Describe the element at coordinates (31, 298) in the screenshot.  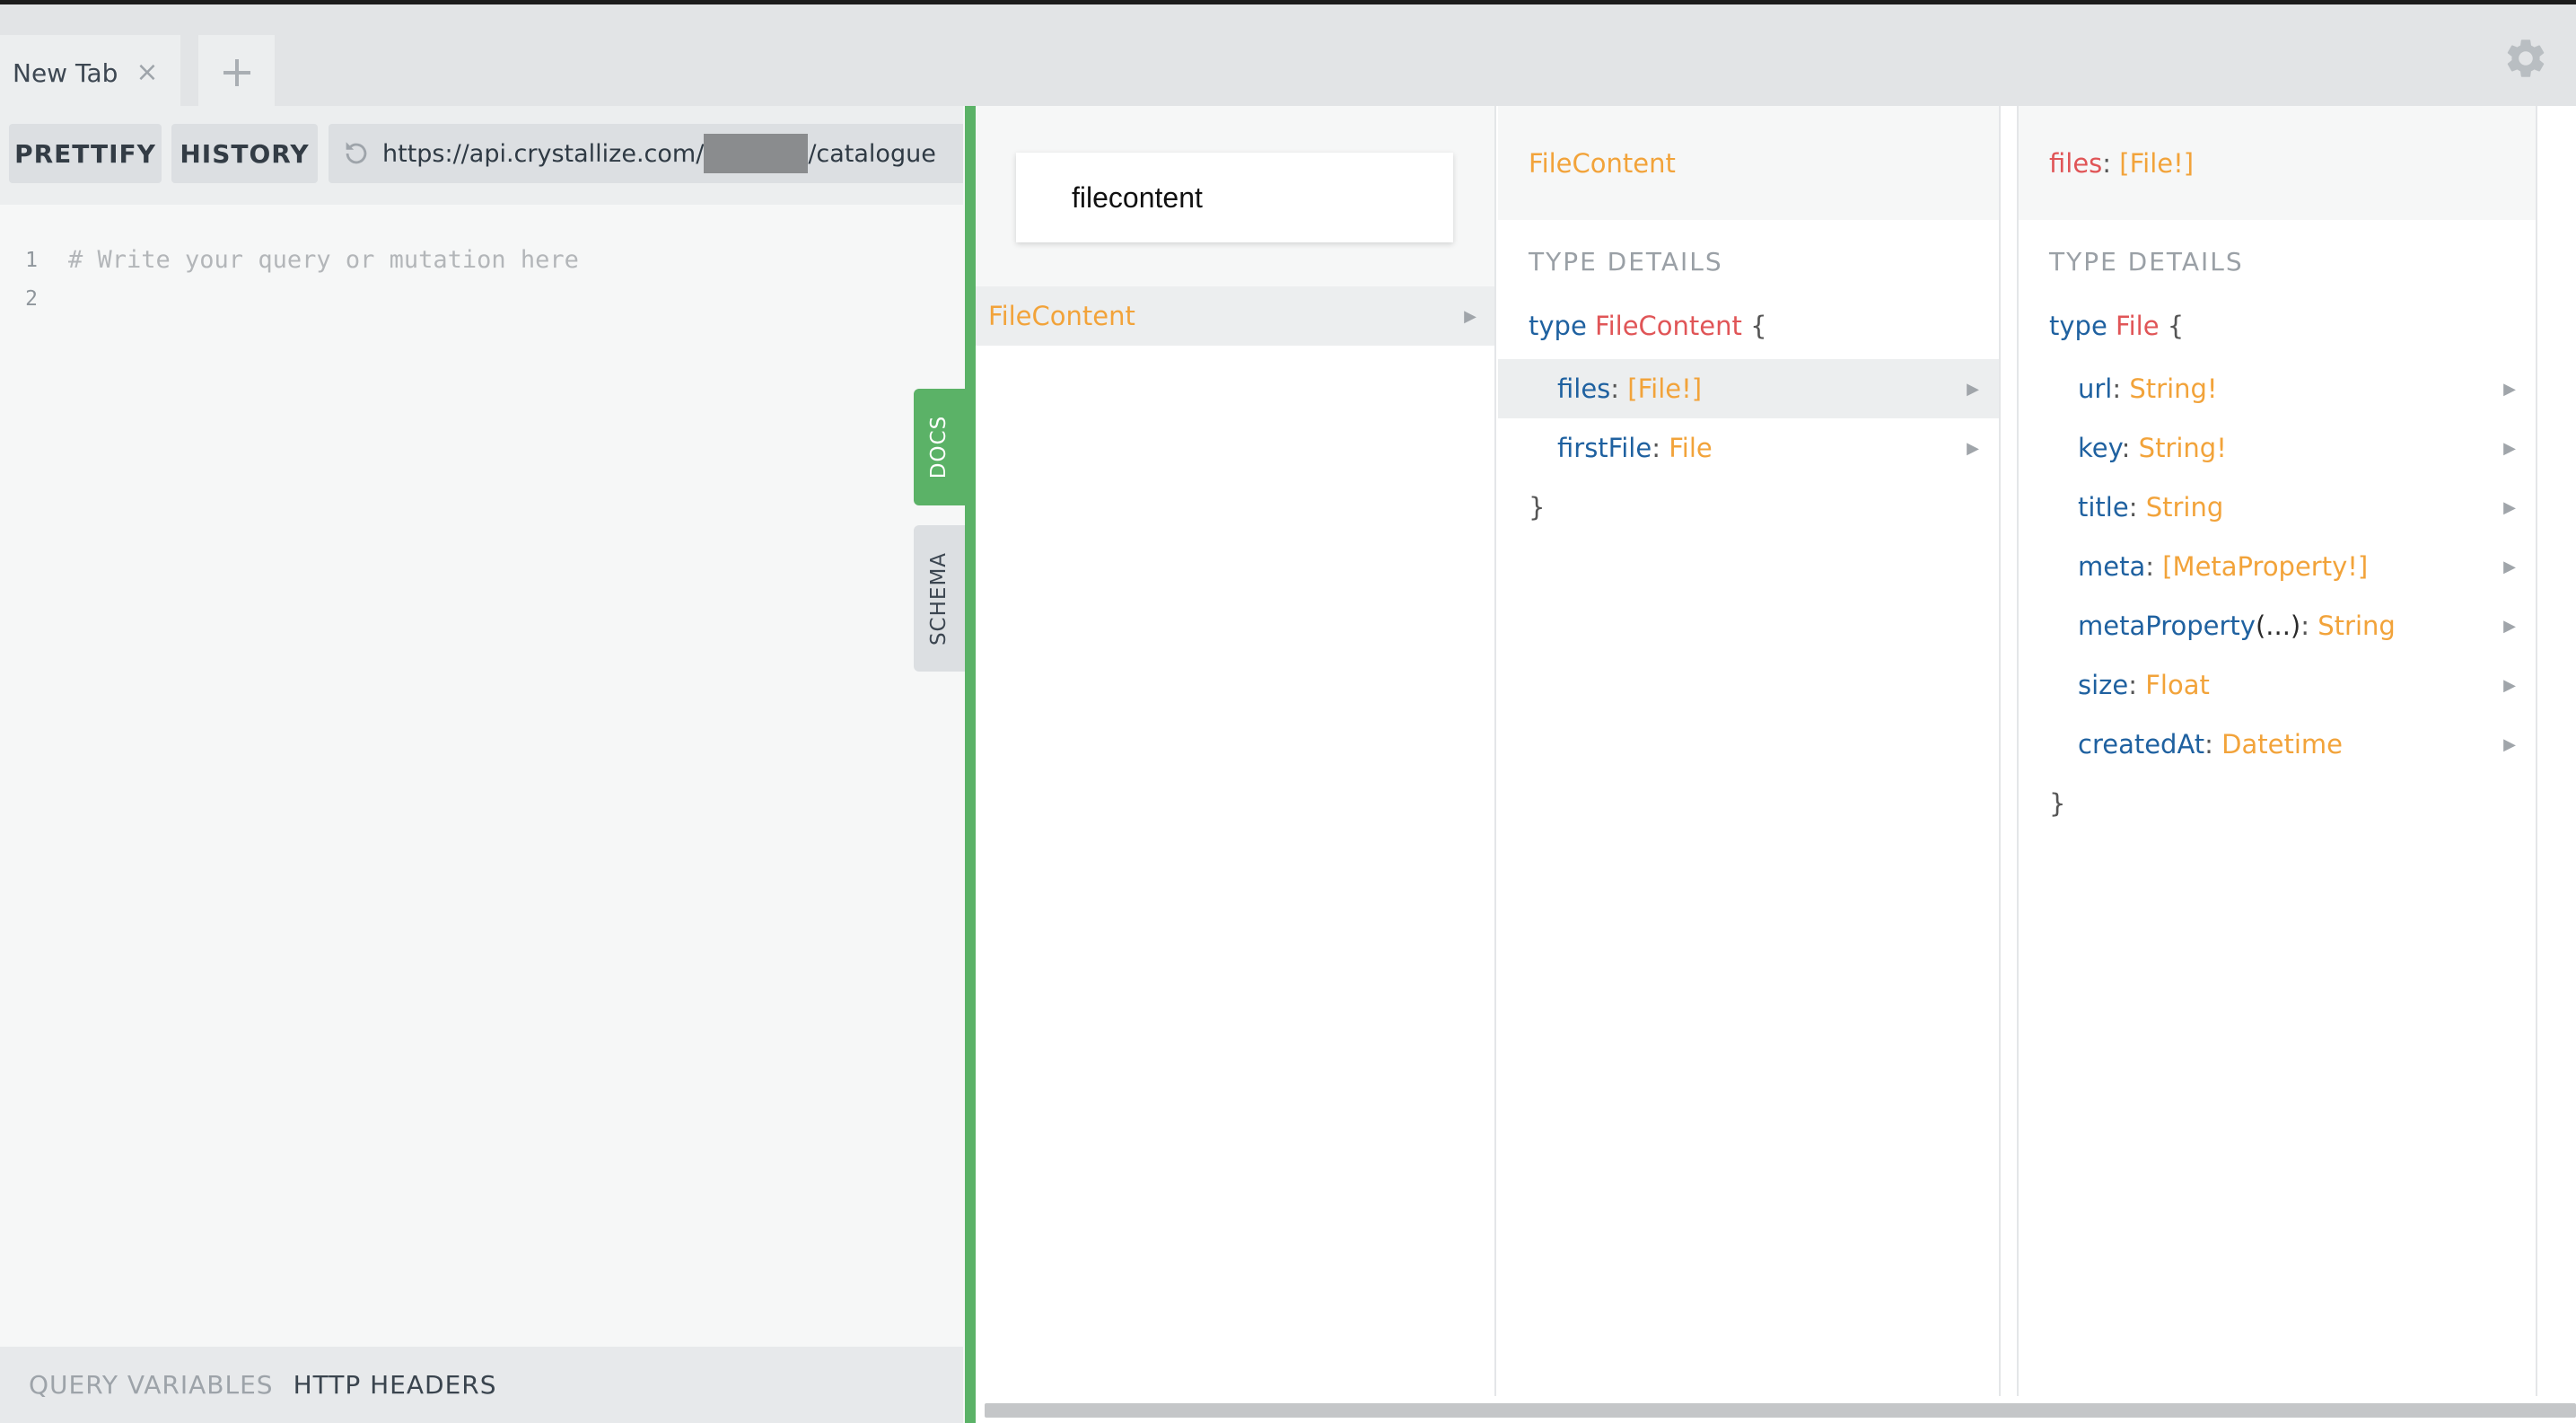
I see `line-number: 2` at that location.